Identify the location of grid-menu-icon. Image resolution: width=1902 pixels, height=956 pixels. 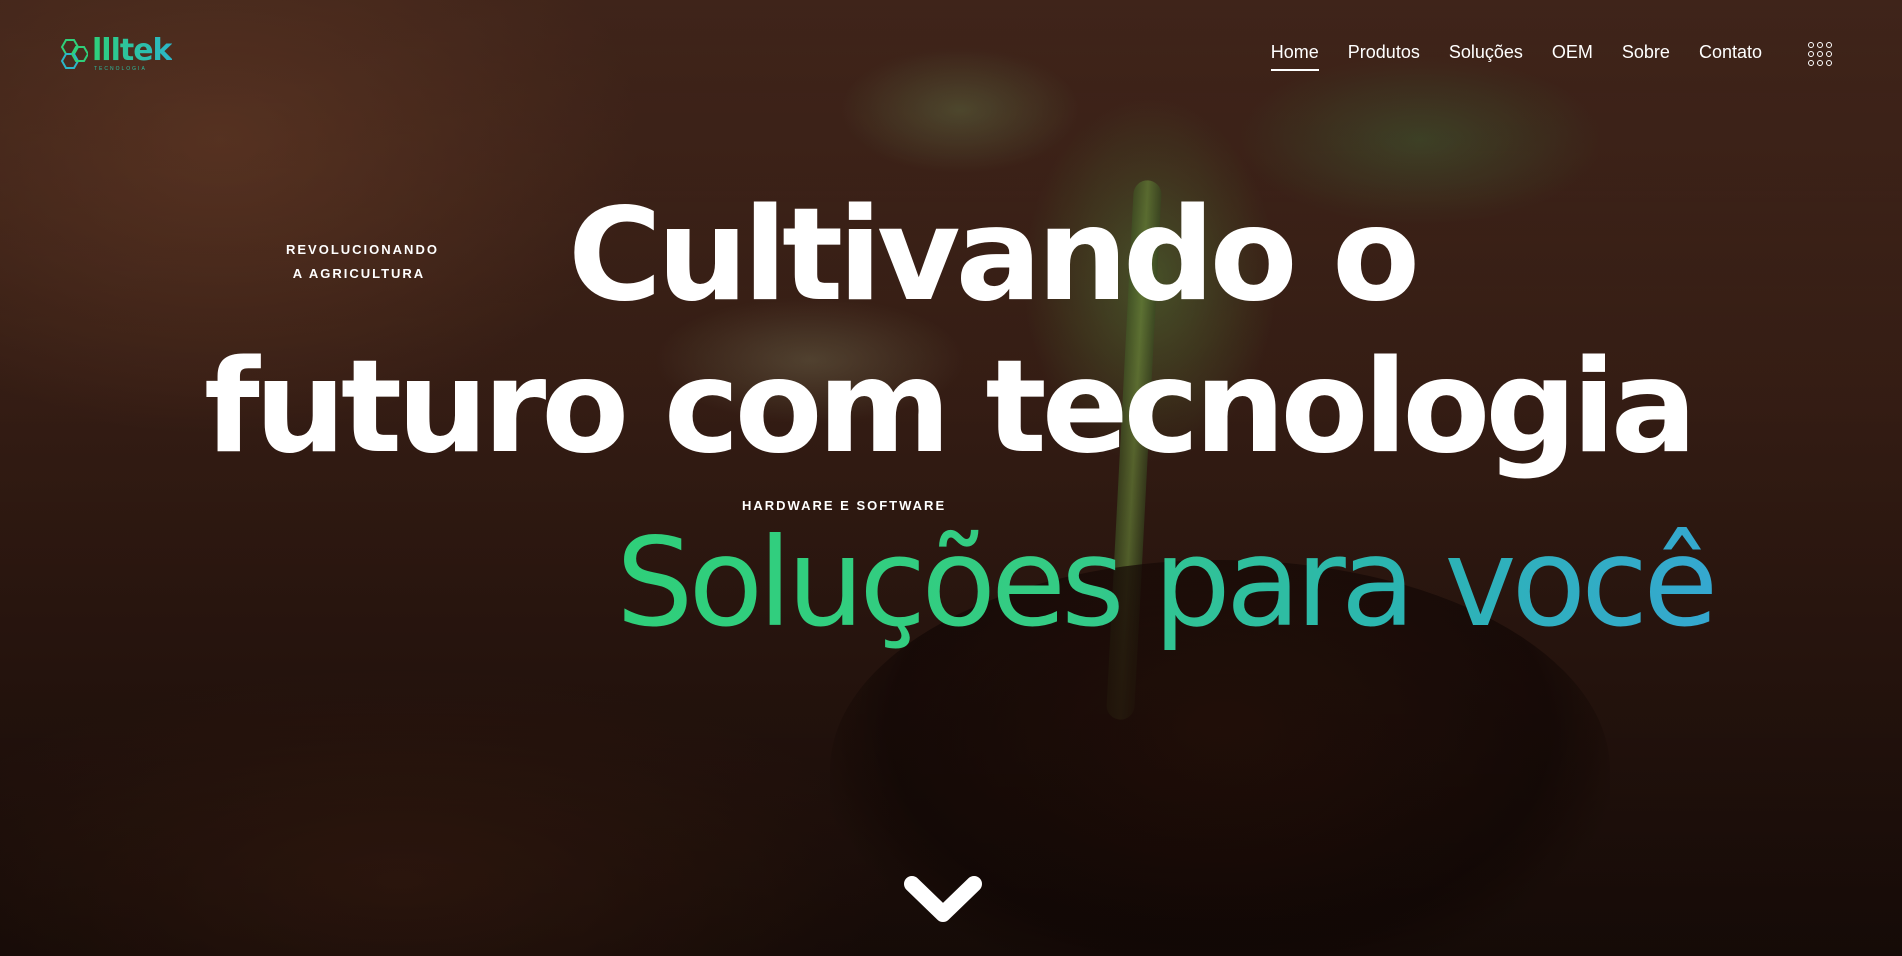
(1820, 54).